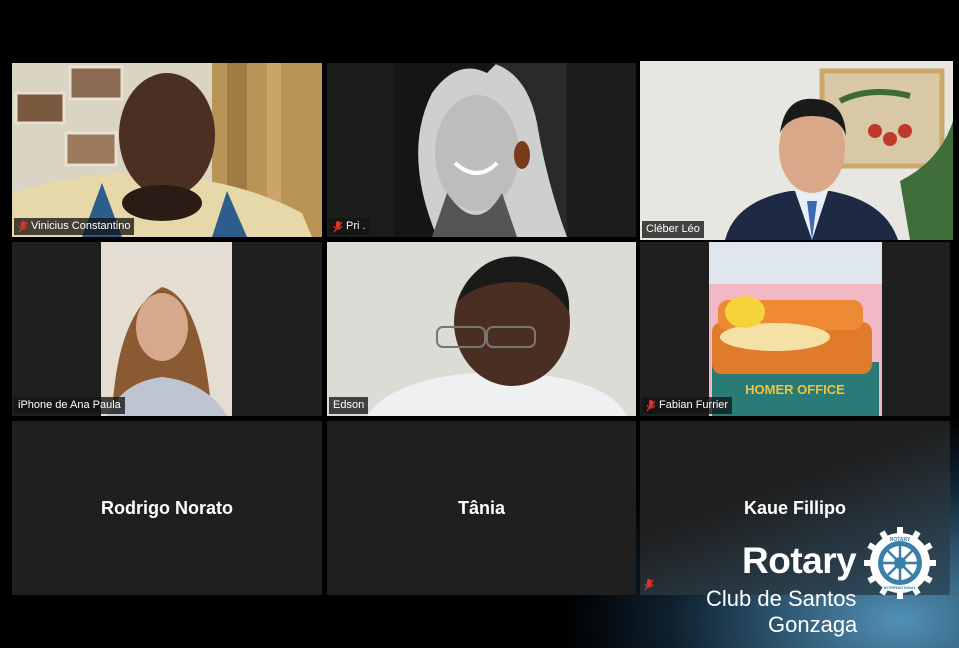  I want to click on video-tile-cleber: Cléber Léo, so click(796, 150).